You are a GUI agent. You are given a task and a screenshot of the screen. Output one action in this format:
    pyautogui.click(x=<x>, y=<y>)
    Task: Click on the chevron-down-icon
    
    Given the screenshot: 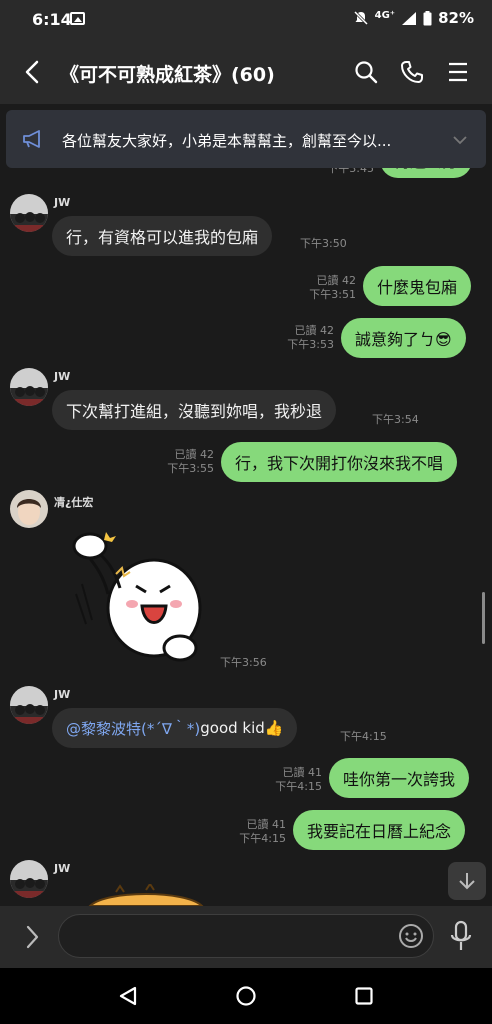 What is the action you would take?
    pyautogui.click(x=460, y=140)
    